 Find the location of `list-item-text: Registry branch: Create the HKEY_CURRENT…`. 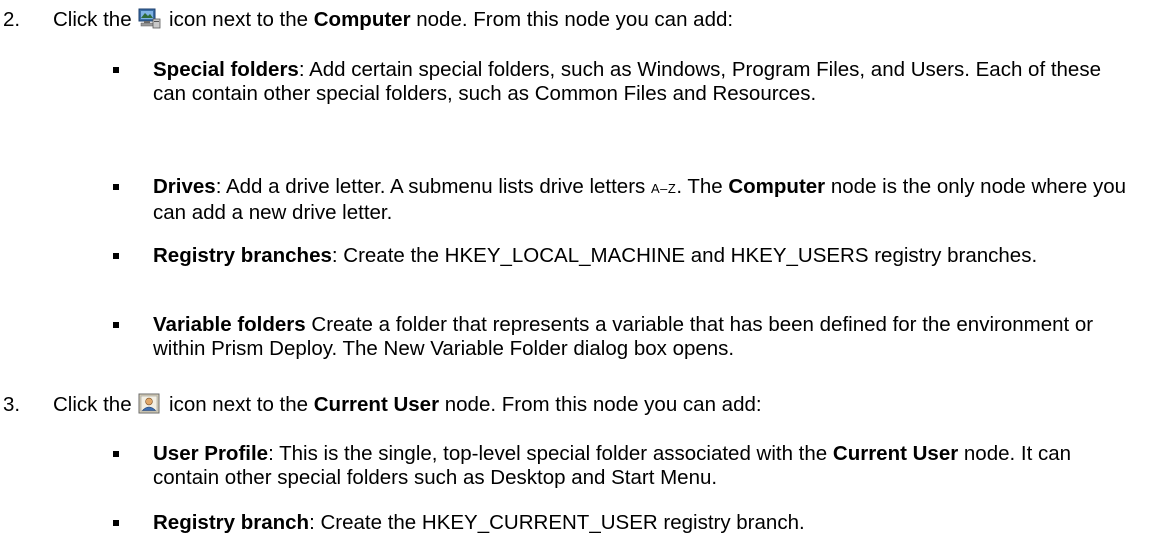

list-item-text: Registry branch: Create the HKEY_CURRENT… is located at coordinates (479, 522).